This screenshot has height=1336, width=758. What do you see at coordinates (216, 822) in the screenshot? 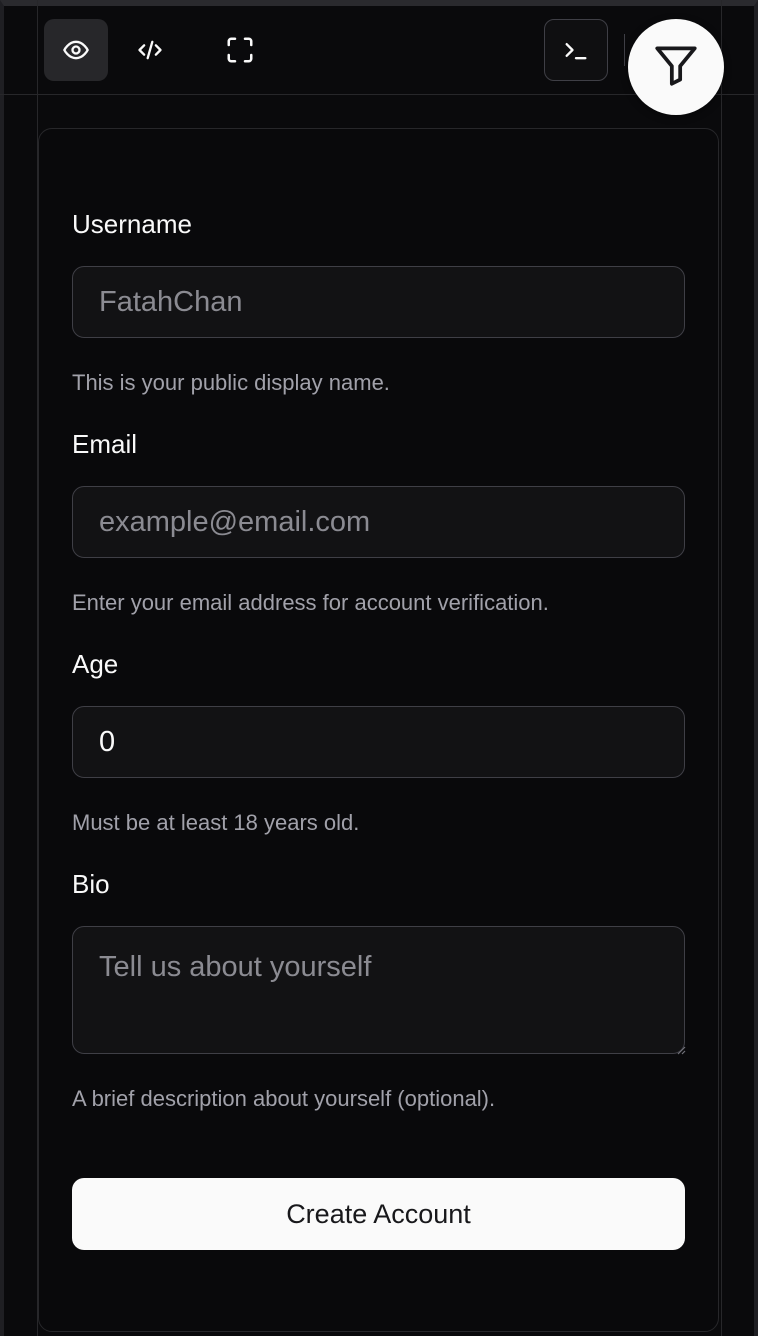
I see `age-help-text: Must be at least 18 years old.` at bounding box center [216, 822].